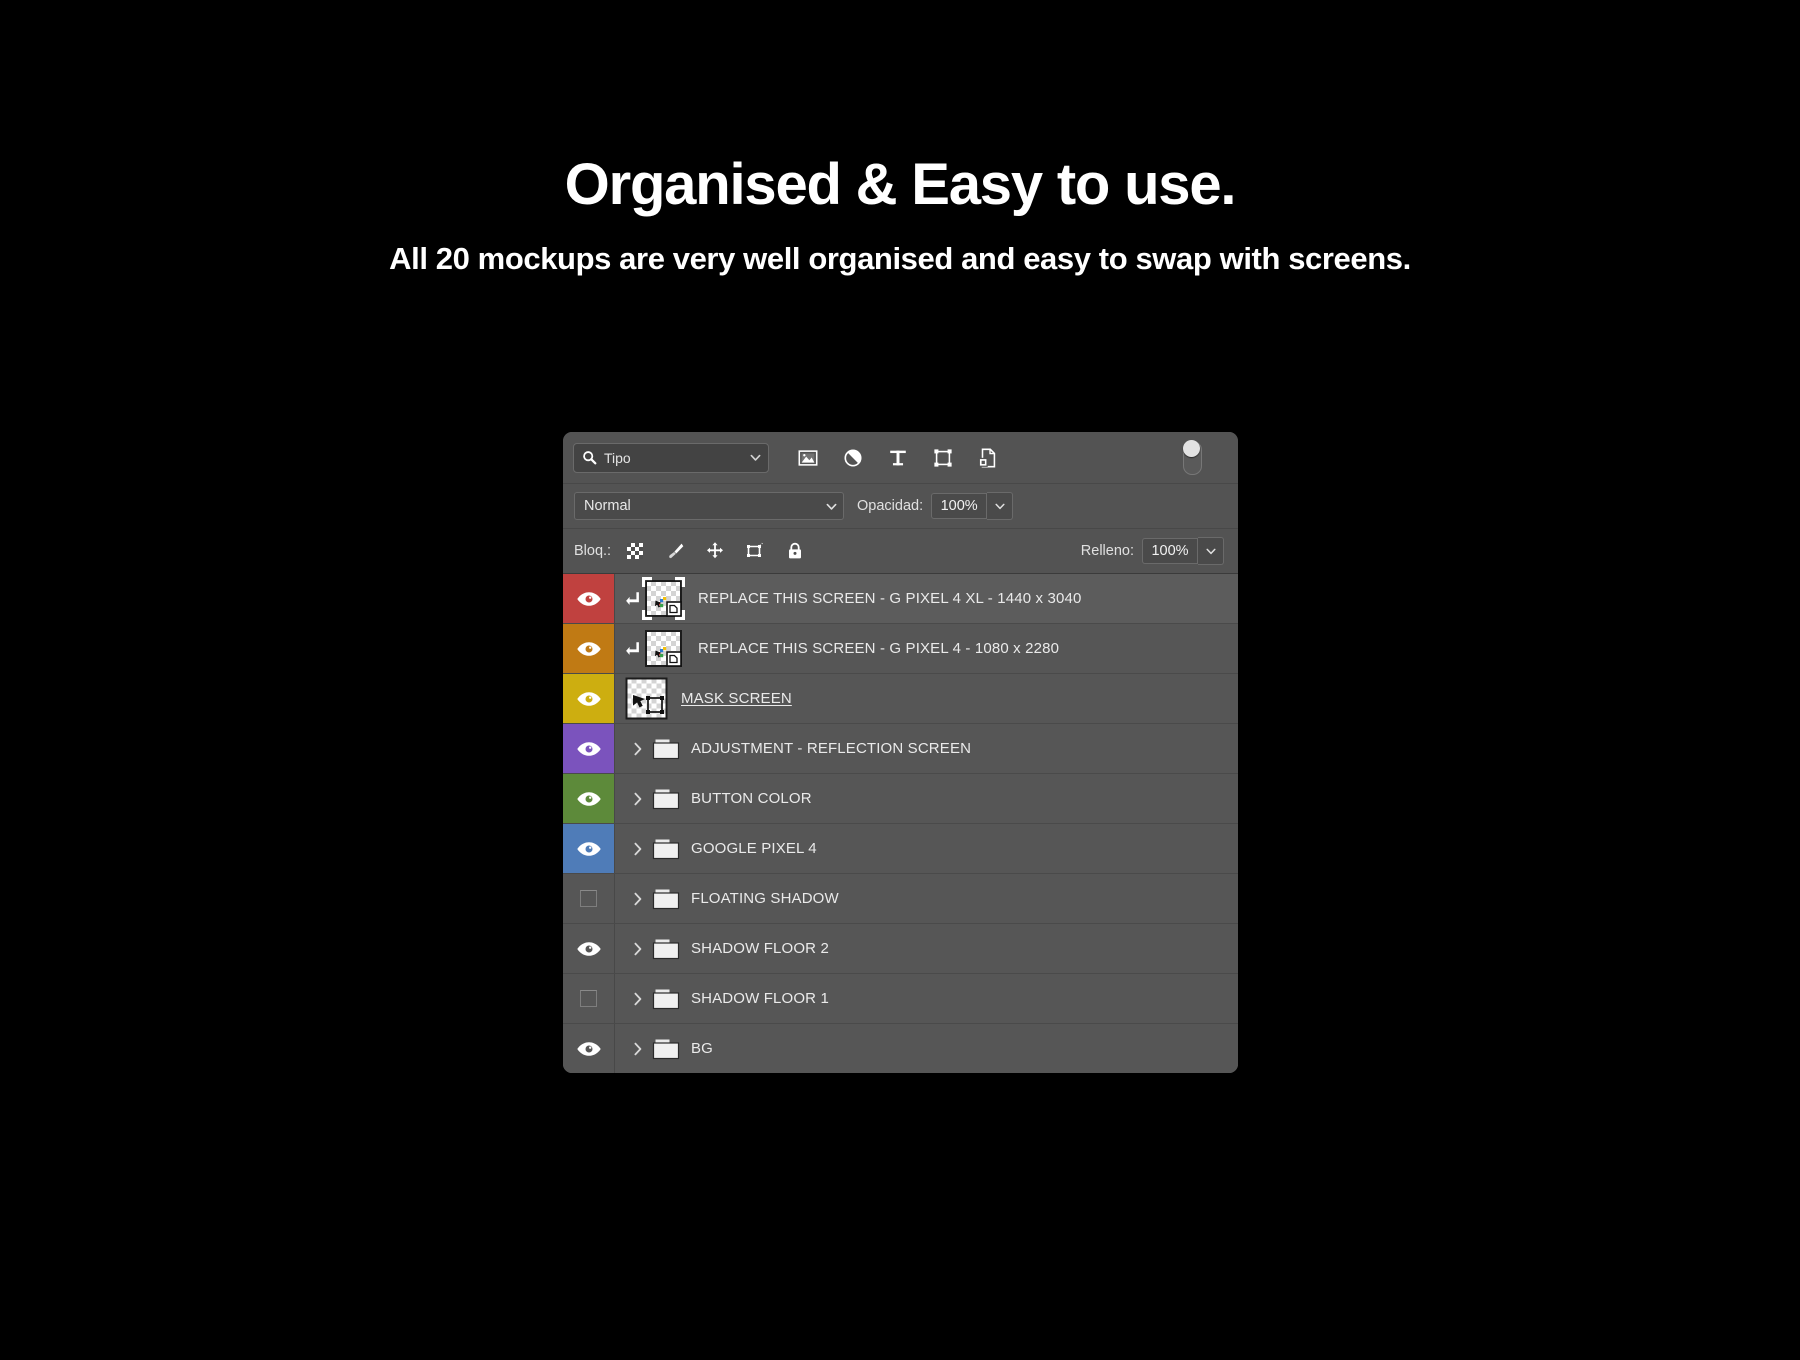  I want to click on lock-position-icon, so click(715, 551).